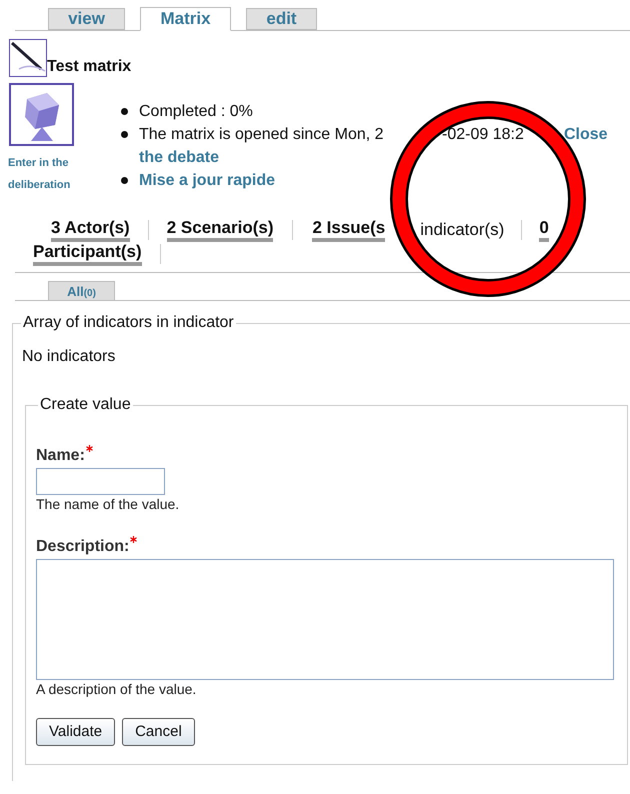  I want to click on pen-icon, so click(28, 58).